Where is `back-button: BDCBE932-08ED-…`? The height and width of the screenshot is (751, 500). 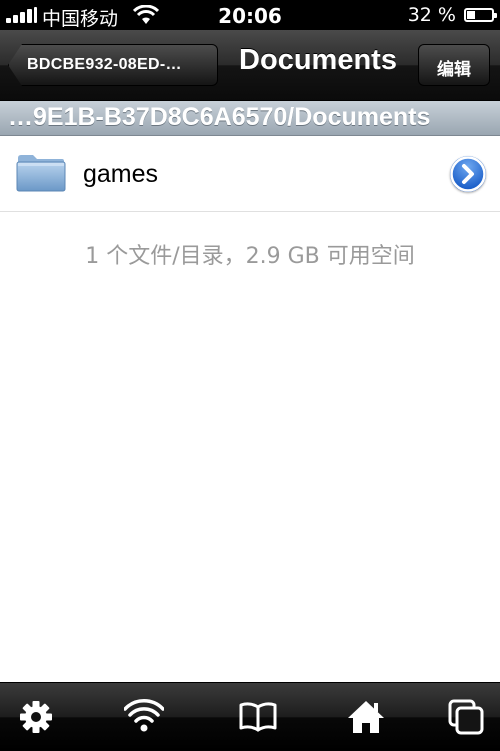 back-button: BDCBE932-08ED-… is located at coordinates (113, 65).